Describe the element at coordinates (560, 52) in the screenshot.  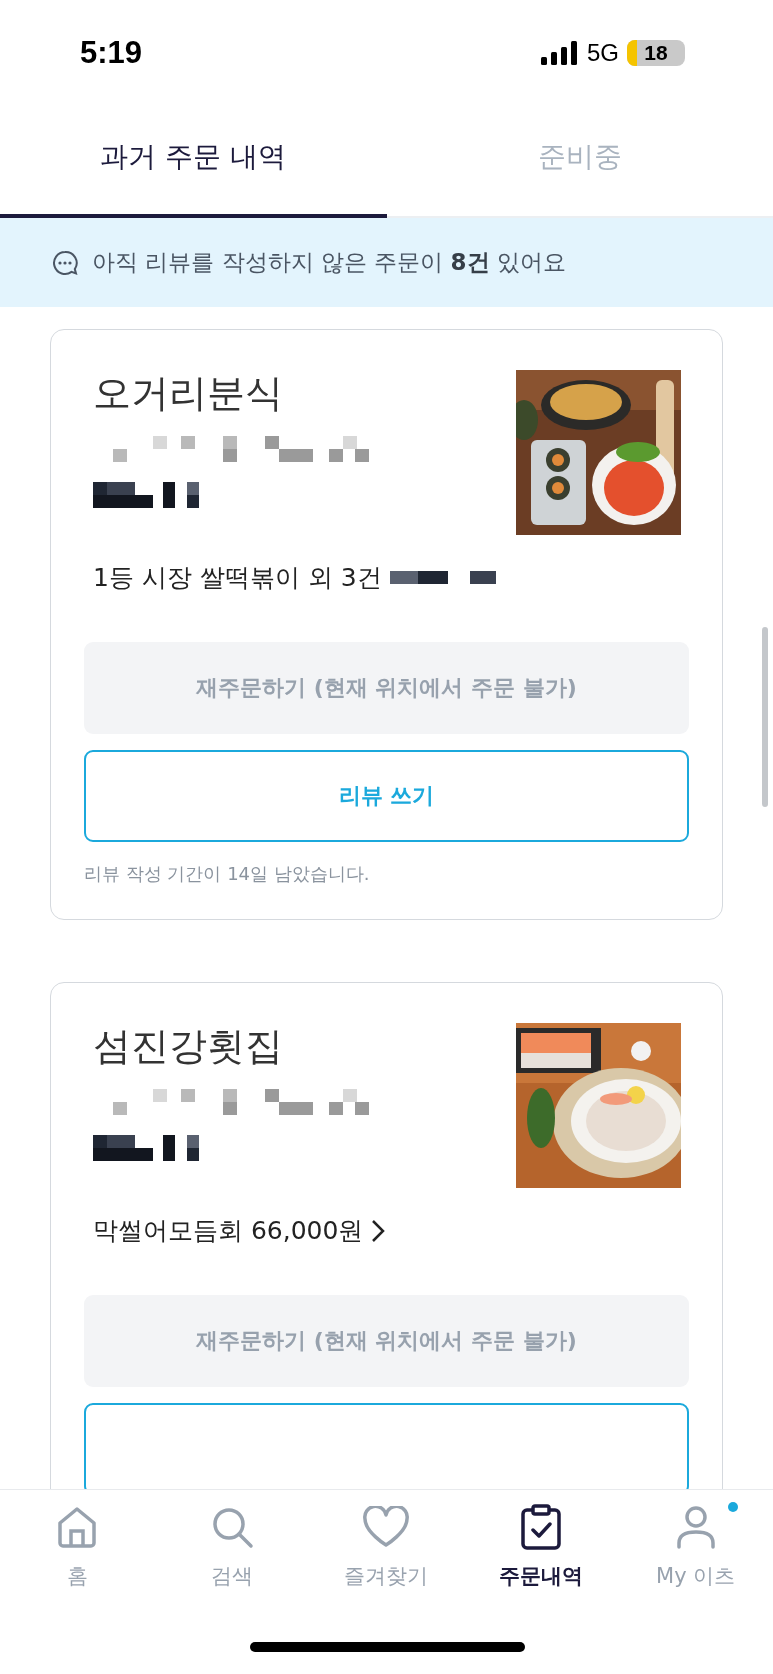
I see `signal-icon` at that location.